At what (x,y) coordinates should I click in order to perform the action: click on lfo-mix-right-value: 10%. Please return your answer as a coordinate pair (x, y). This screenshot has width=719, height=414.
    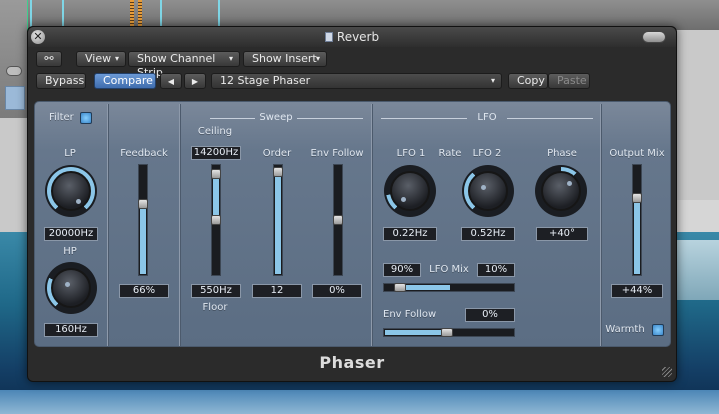
    Looking at the image, I should click on (496, 270).